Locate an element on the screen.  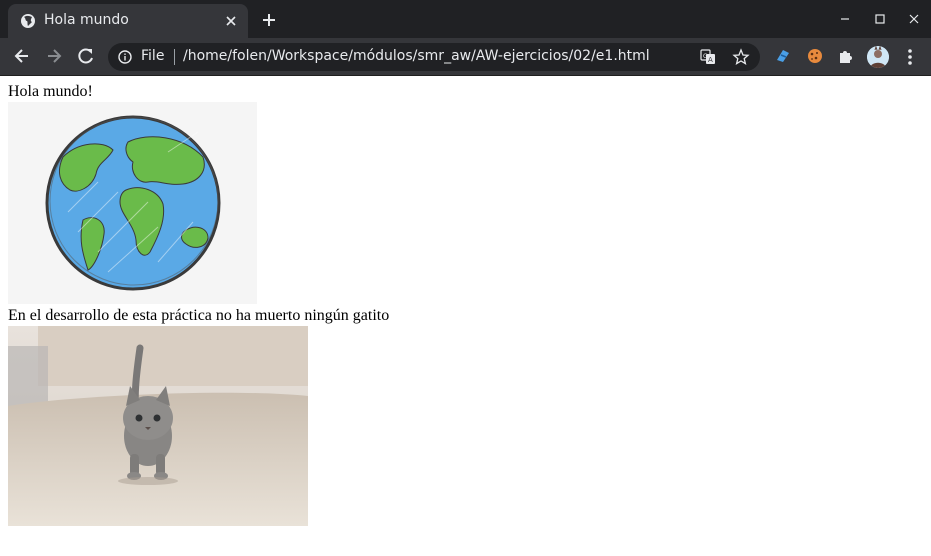
star-icon is located at coordinates (741, 57).